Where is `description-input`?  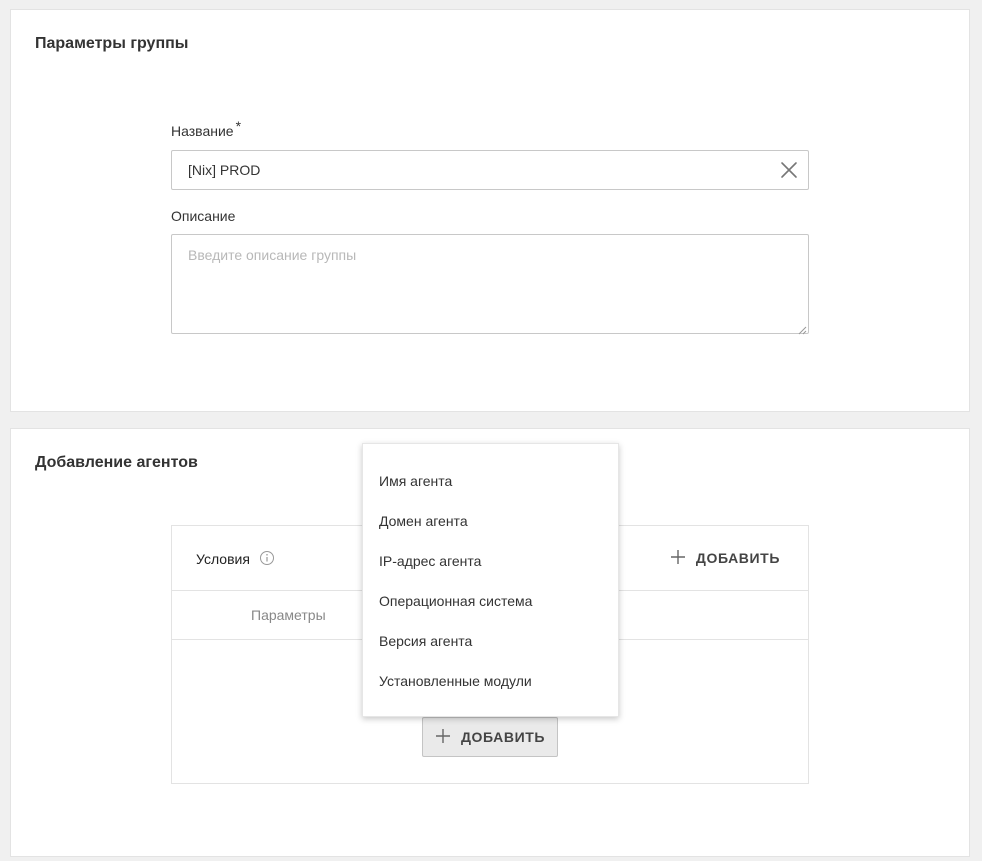 description-input is located at coordinates (490, 284).